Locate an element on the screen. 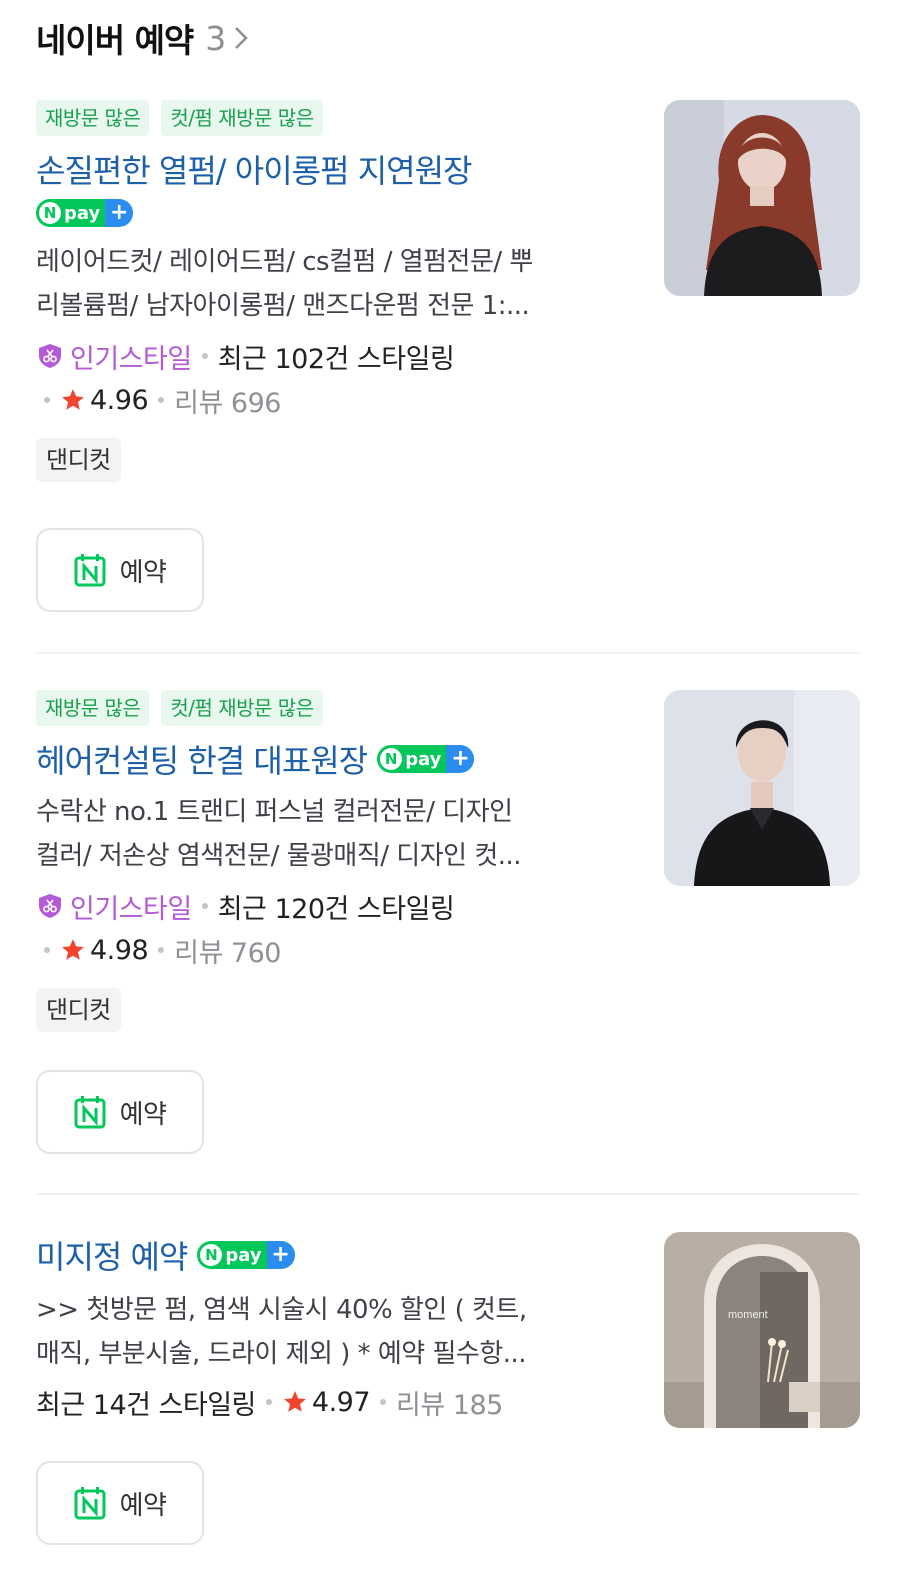 This screenshot has width=900, height=1581. chevron-right-icon is located at coordinates (241, 38).